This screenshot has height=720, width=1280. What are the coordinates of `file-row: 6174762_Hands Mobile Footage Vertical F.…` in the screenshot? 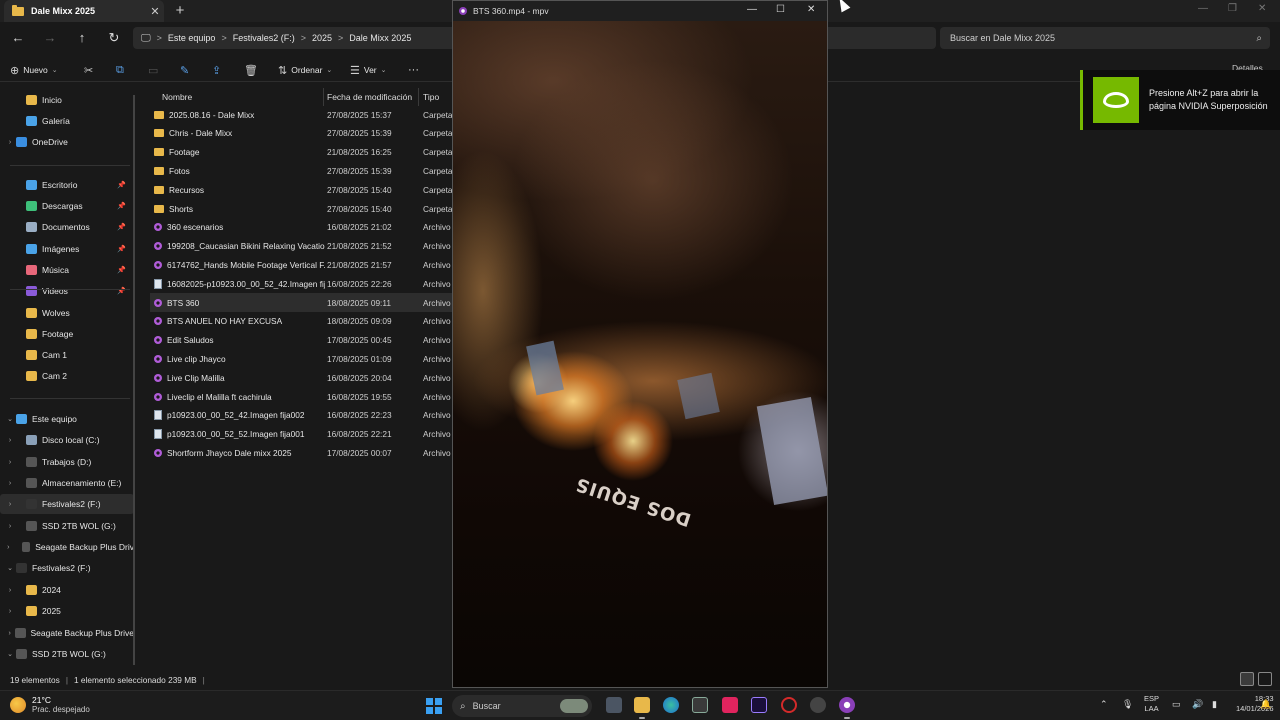 It's located at (301, 264).